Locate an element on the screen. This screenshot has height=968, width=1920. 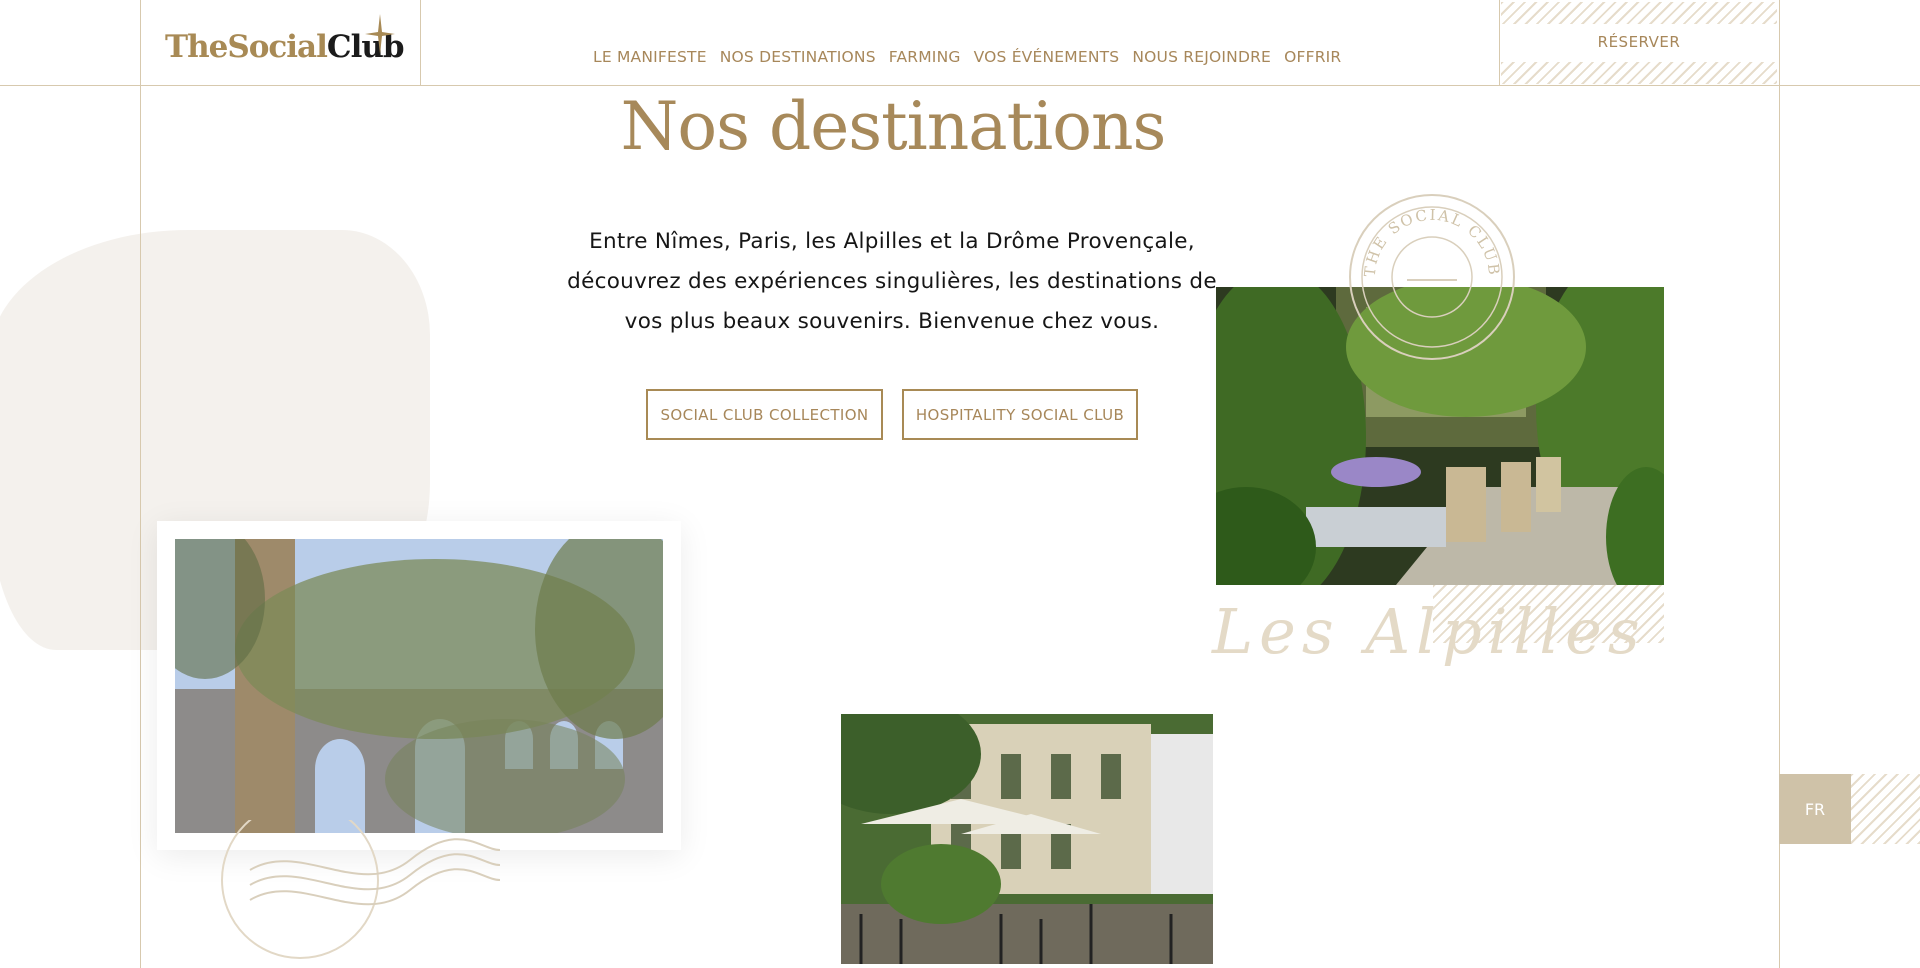
olive-aqueduct-image is located at coordinates (419, 686).